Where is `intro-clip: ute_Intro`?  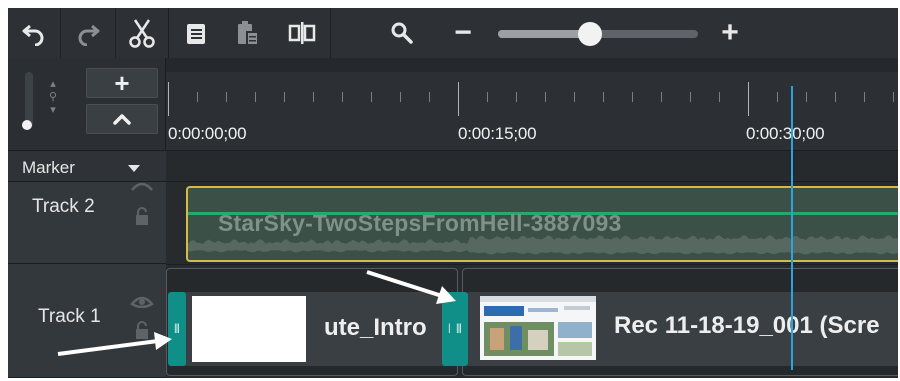 intro-clip: ute_Intro is located at coordinates (313, 329).